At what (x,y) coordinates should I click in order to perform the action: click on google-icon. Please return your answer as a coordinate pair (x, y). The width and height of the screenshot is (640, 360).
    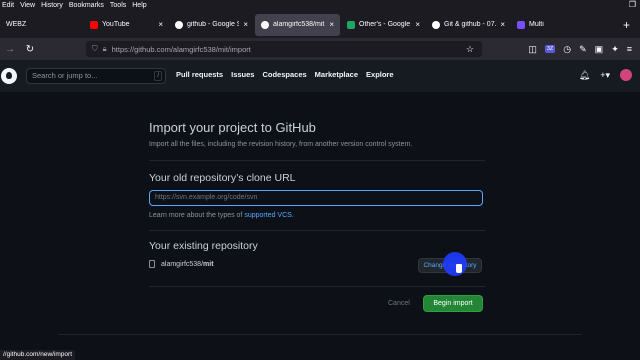
    Looking at the image, I should click on (179, 24).